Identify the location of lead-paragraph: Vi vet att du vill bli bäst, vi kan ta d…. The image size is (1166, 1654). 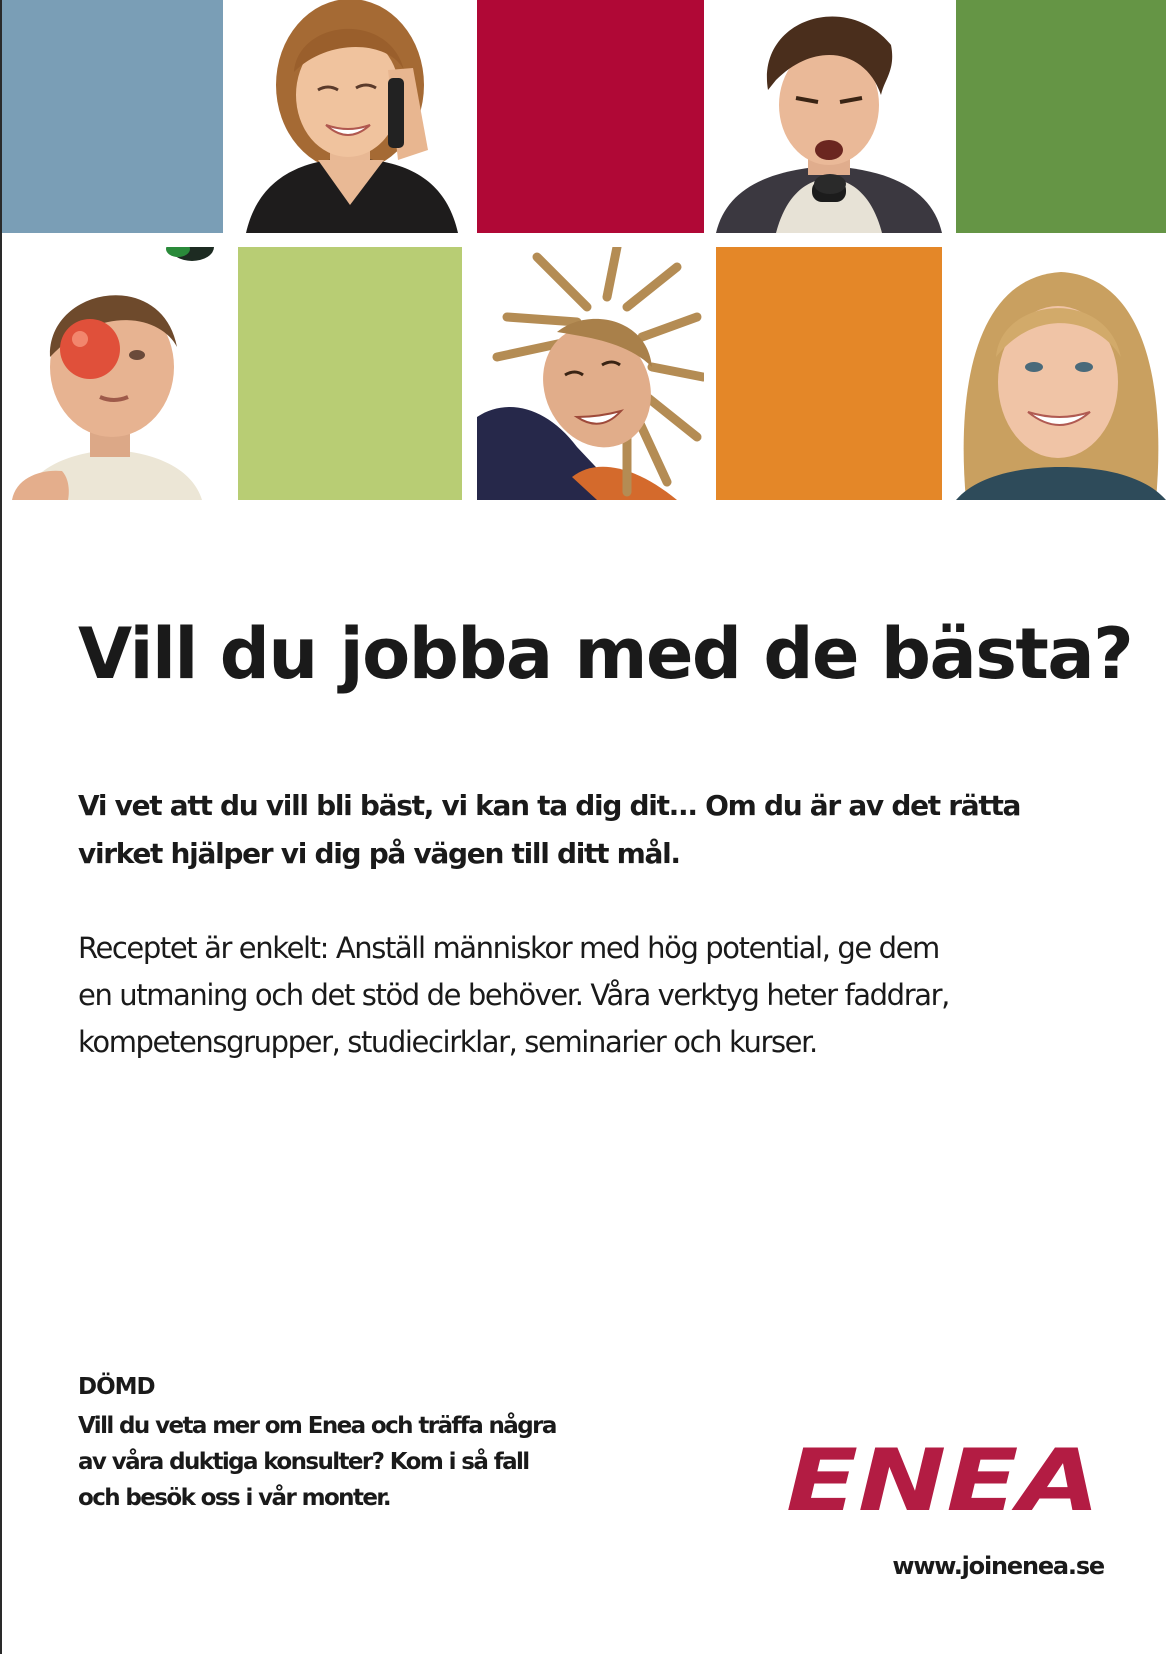
(593, 830).